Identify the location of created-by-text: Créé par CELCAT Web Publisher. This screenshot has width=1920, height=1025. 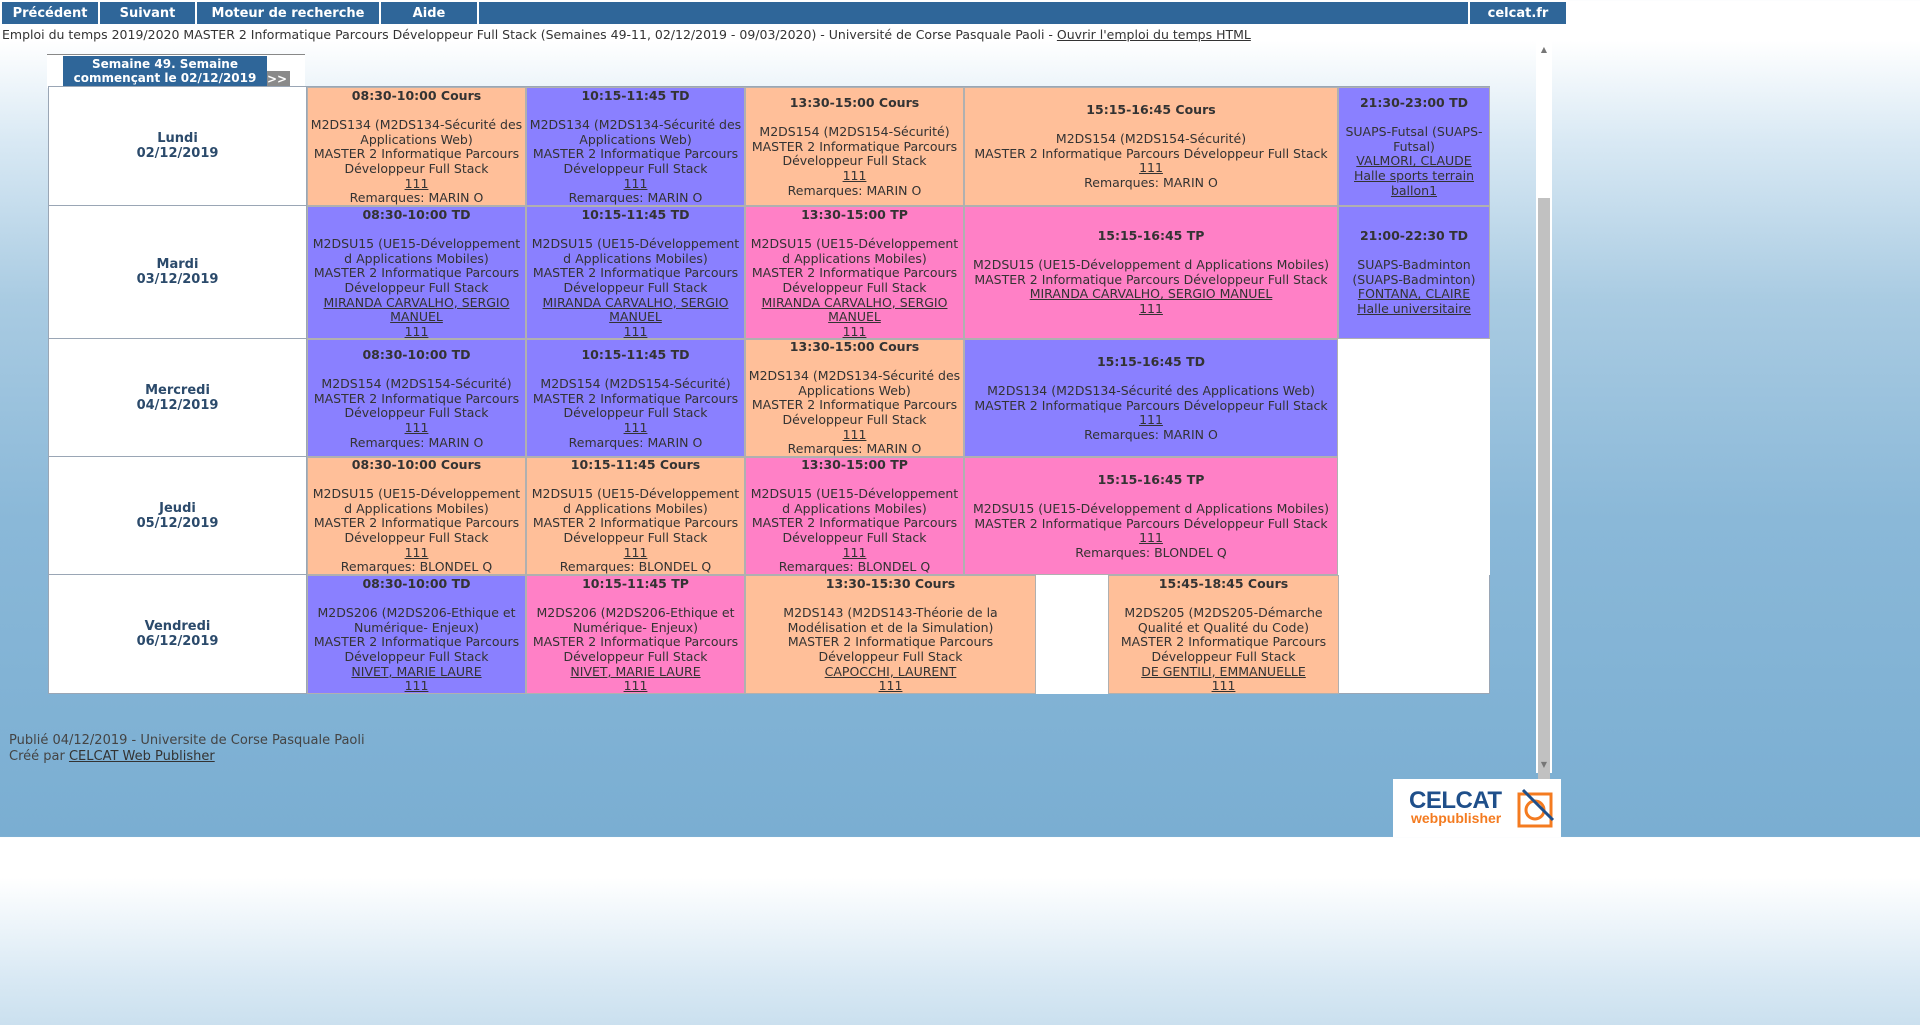
(187, 757).